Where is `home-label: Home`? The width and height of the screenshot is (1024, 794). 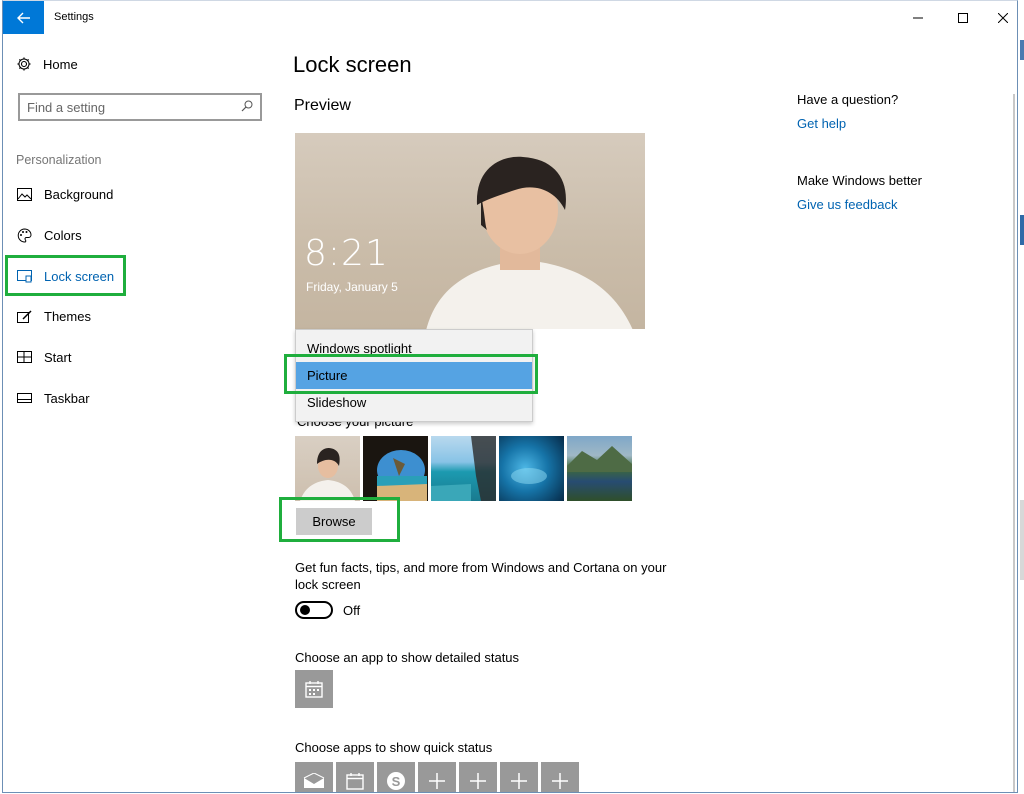
home-label: Home is located at coordinates (60, 64).